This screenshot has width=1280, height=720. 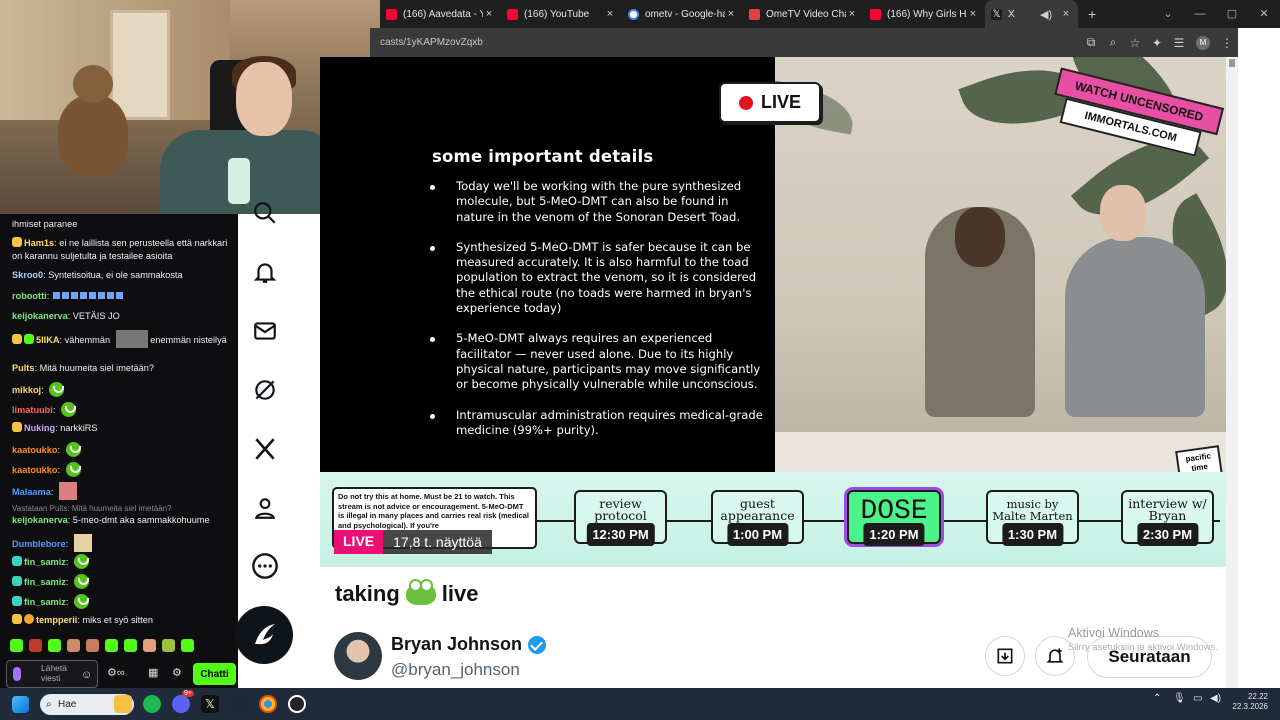 I want to click on schedule-step: interview w/ Bryan 2:30 PM, so click(x=1167, y=518).